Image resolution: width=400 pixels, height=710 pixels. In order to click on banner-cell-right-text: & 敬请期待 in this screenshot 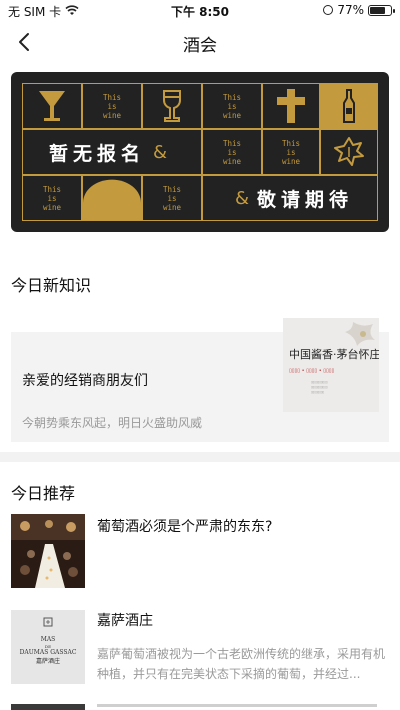, I will do `click(290, 198)`.